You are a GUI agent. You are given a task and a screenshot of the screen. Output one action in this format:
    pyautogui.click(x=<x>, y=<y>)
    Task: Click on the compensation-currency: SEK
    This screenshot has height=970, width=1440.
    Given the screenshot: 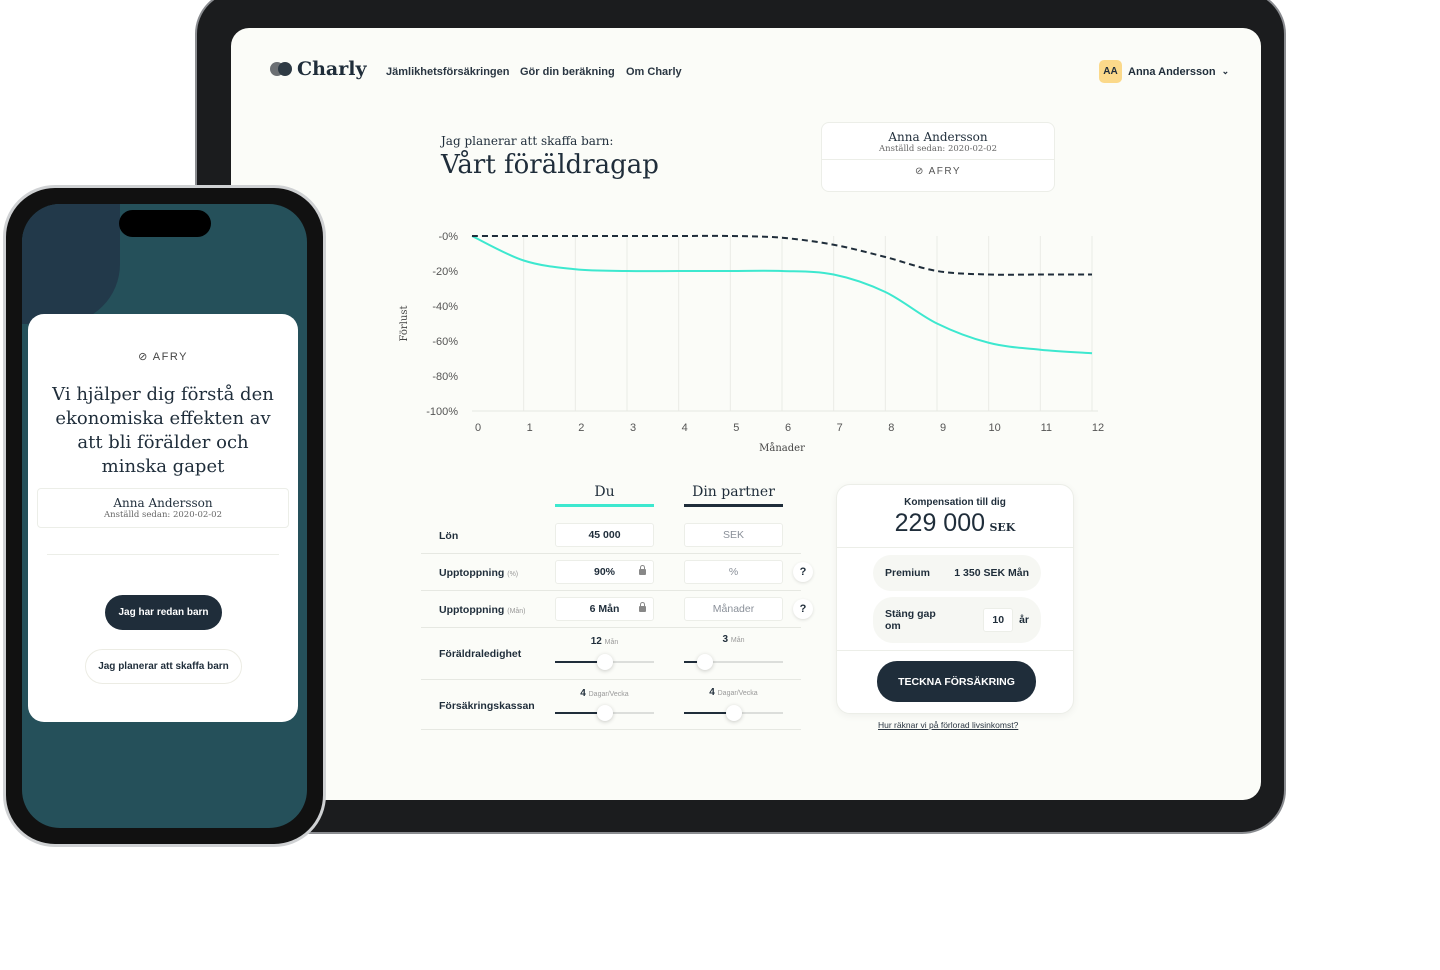 What is the action you would take?
    pyautogui.click(x=1002, y=527)
    